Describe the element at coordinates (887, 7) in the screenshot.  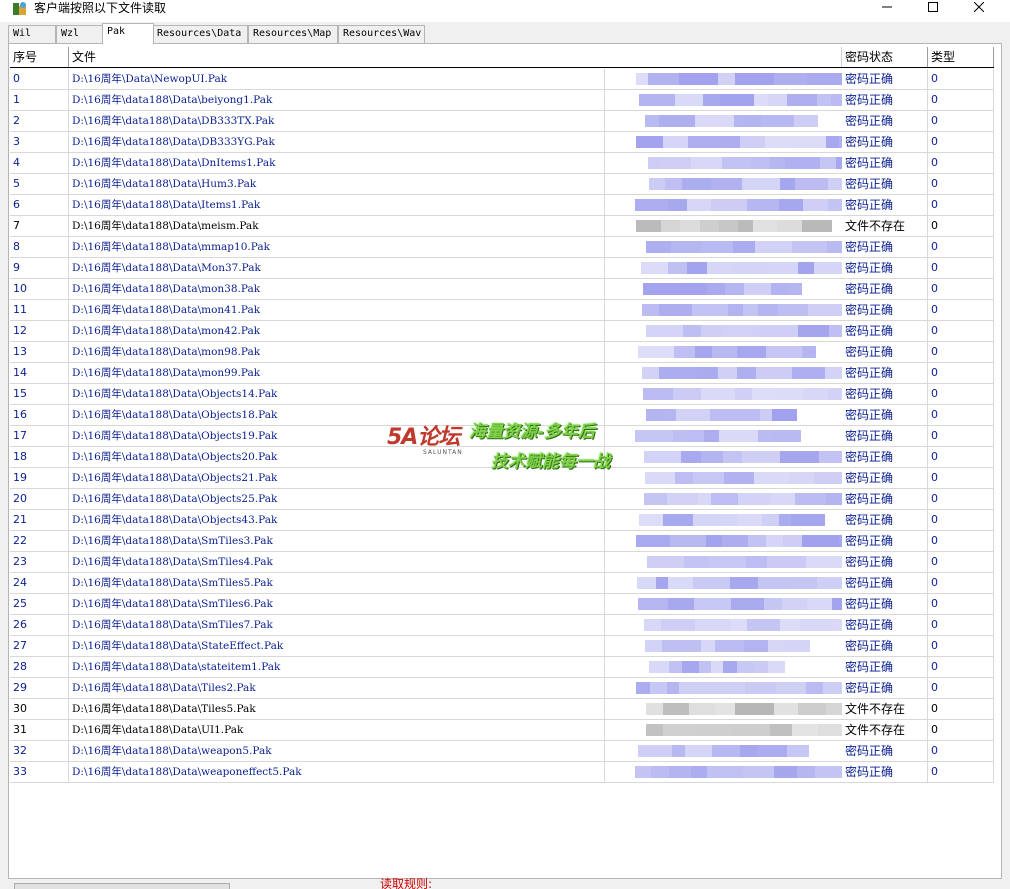
I see `minimize-button` at that location.